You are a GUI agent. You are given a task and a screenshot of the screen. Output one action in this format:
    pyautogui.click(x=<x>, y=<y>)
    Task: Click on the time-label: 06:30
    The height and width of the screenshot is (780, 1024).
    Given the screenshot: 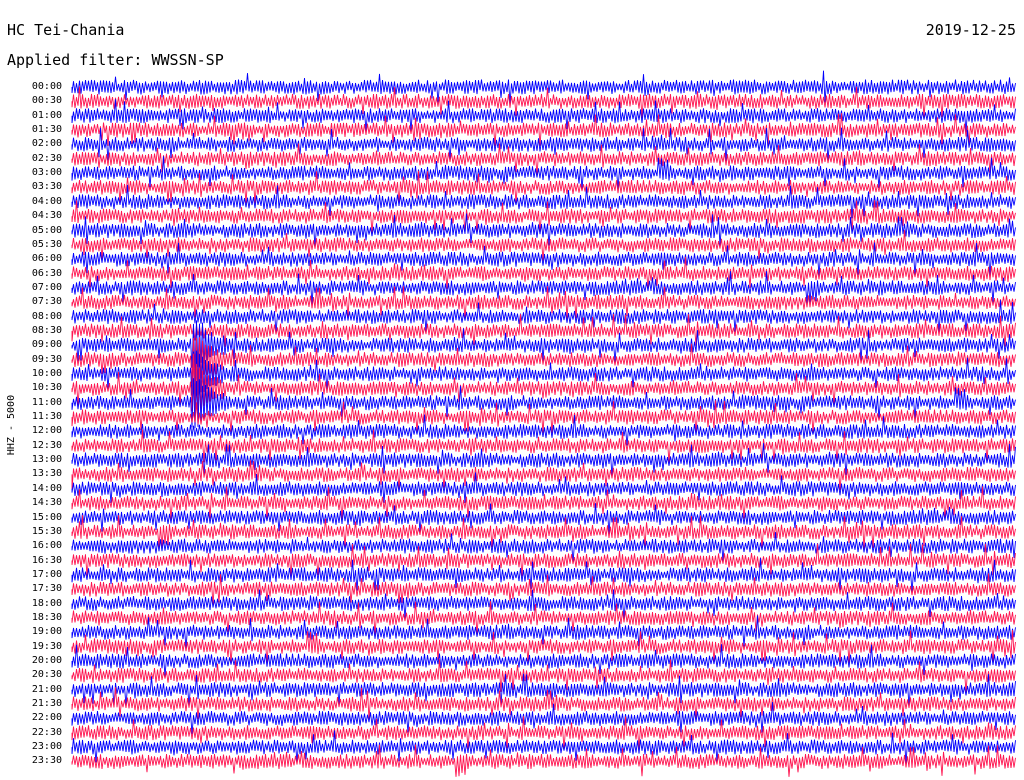 What is the action you would take?
    pyautogui.click(x=46, y=273)
    